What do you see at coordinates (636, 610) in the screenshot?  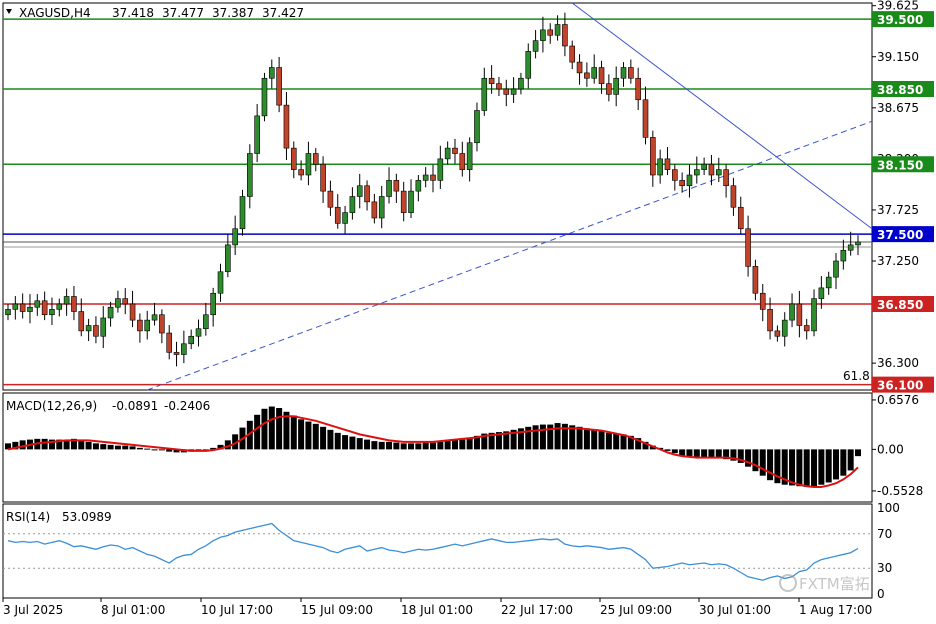 I see `time-tick-label: 25 Jul 09:00` at bounding box center [636, 610].